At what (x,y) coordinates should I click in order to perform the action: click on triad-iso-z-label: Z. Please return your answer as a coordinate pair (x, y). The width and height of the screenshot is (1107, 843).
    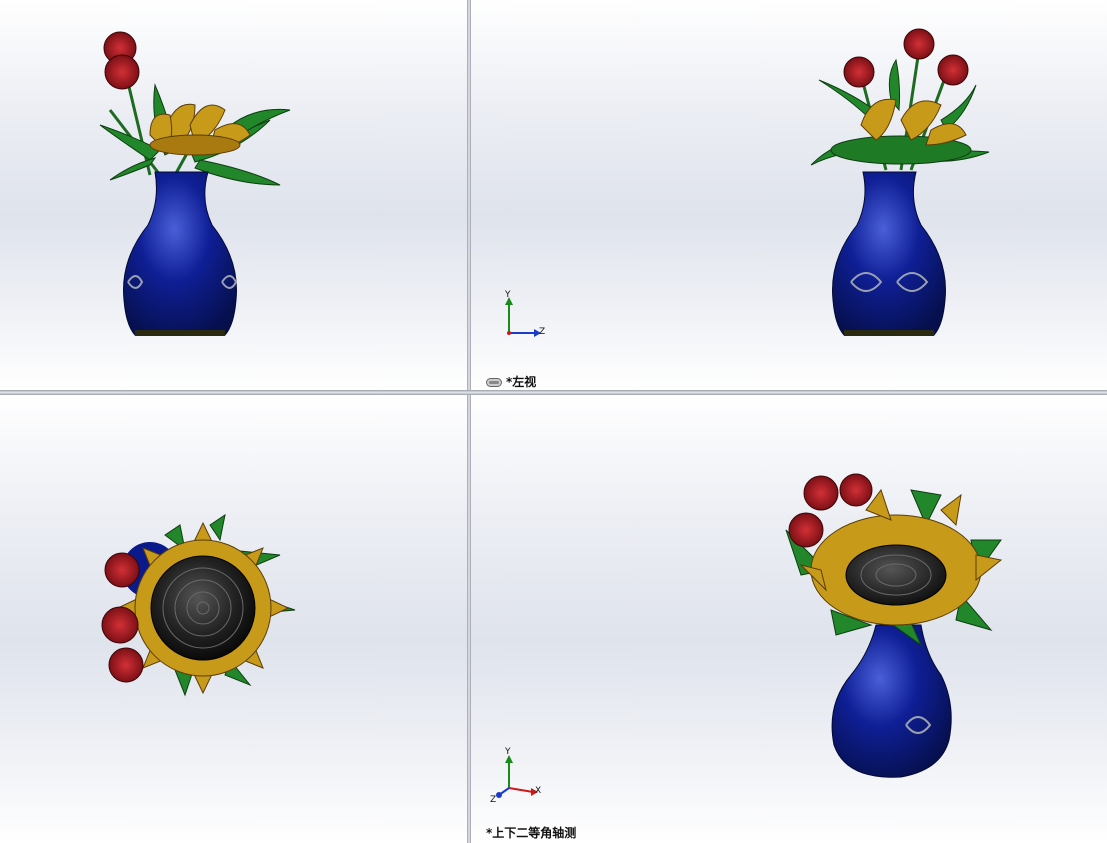
    Looking at the image, I should click on (493, 800).